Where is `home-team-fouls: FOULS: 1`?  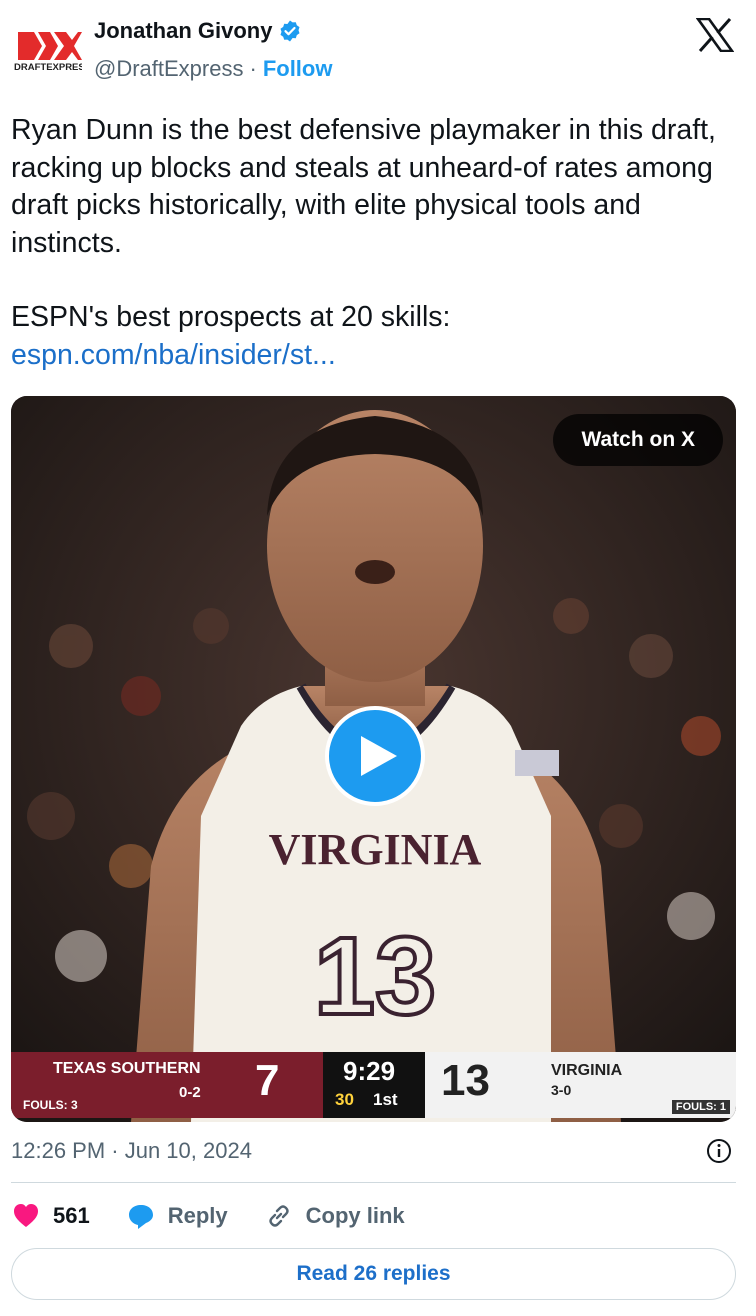 home-team-fouls: FOULS: 1 is located at coordinates (700, 1107).